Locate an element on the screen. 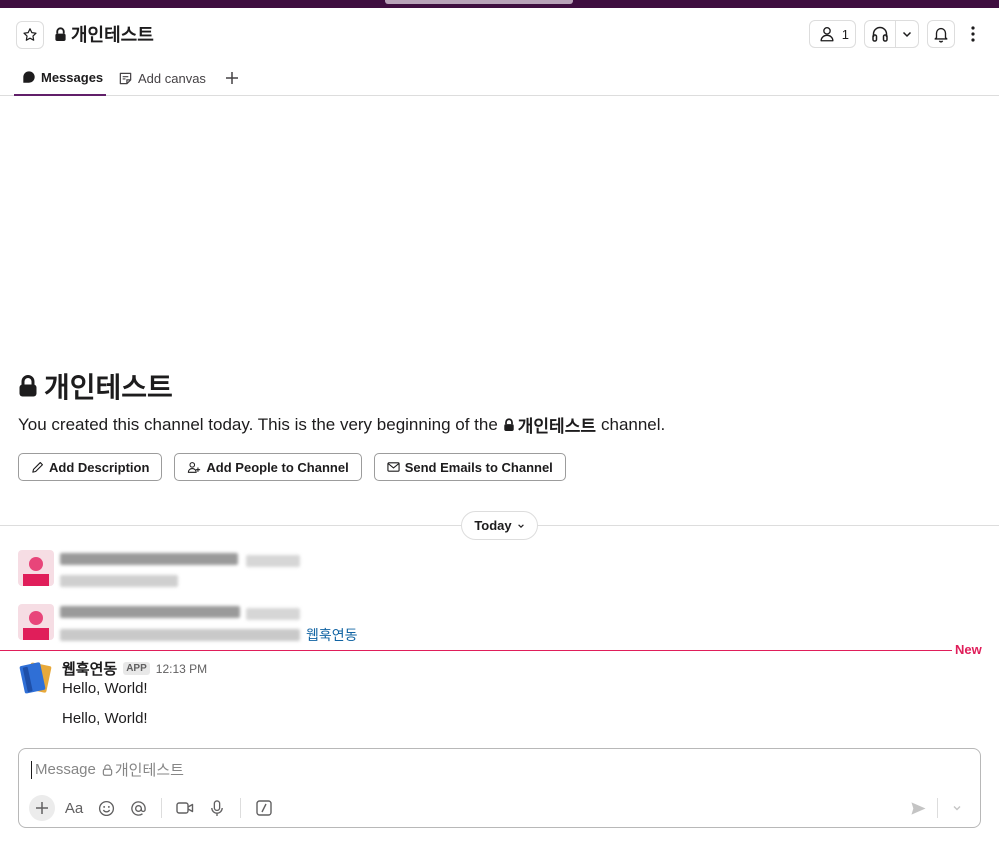  slash-command-icon is located at coordinates (264, 808).